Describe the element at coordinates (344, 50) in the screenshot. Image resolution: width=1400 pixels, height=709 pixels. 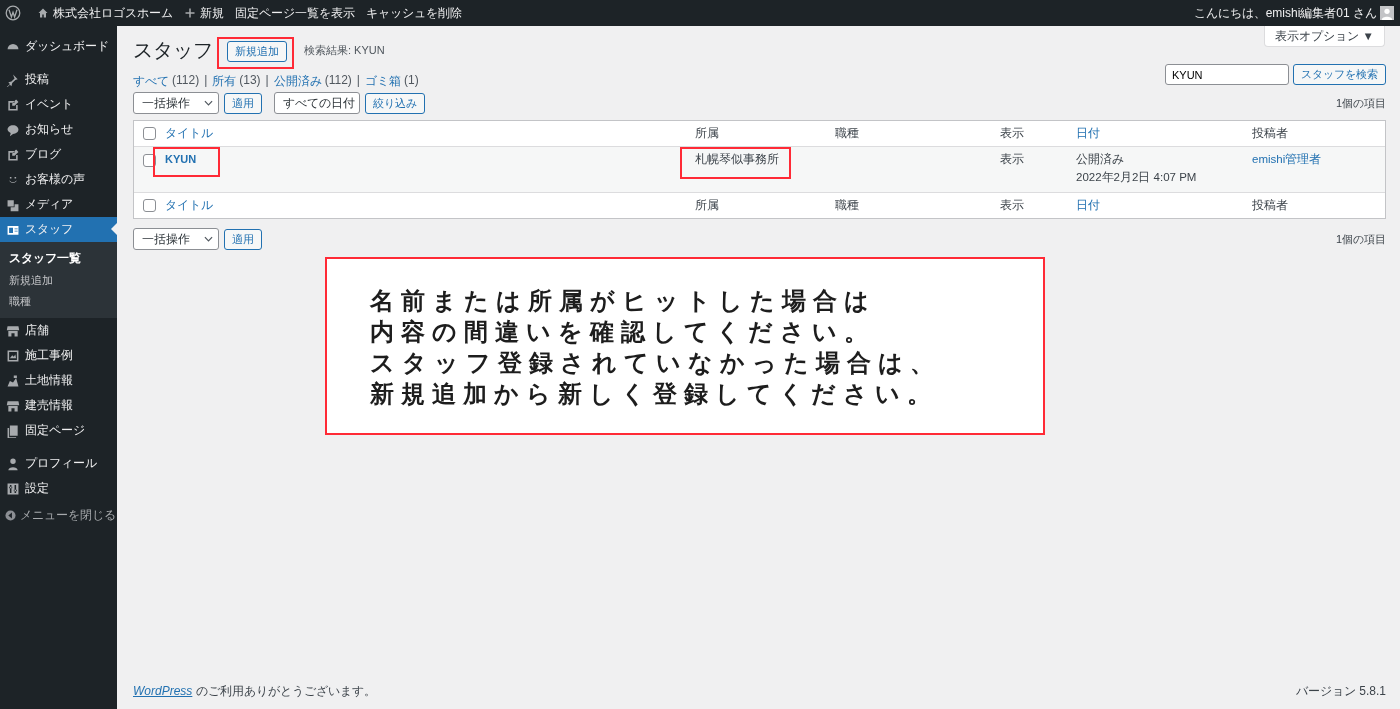
I see `search-result-text: 検索結果: KYUN` at that location.